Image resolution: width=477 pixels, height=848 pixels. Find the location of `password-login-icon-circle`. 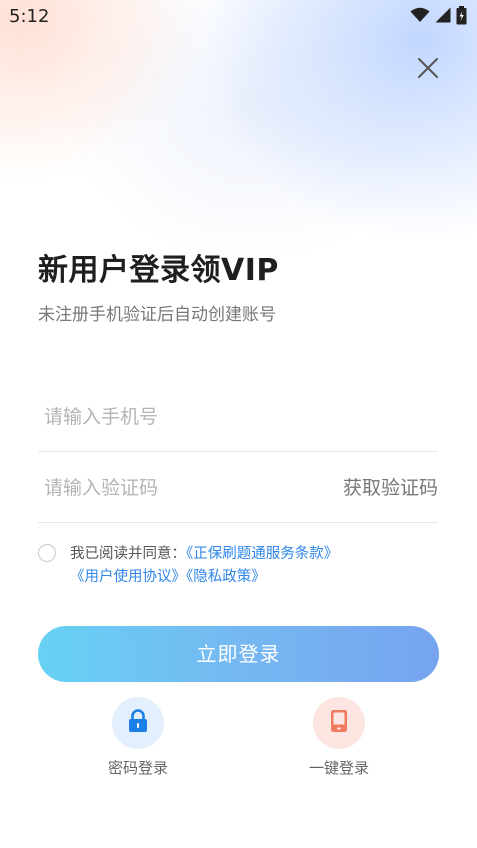

password-login-icon-circle is located at coordinates (138, 723).